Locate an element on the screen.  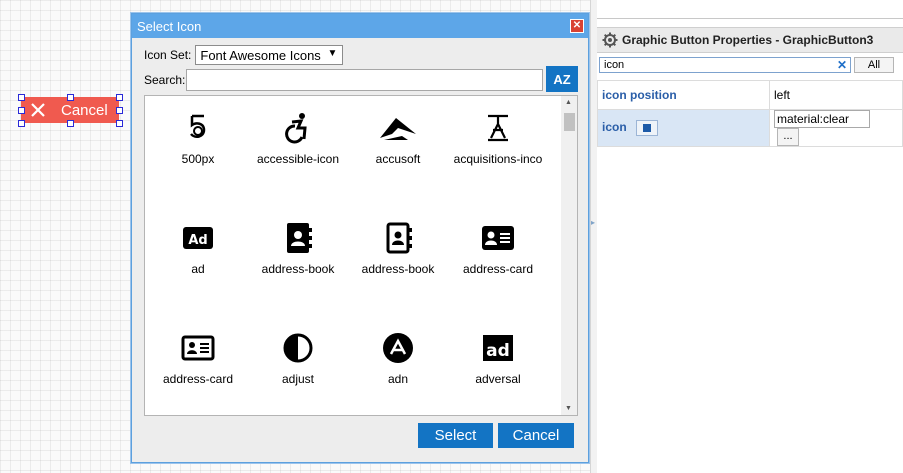
resize-handle-tl is located at coordinates (21, 97).